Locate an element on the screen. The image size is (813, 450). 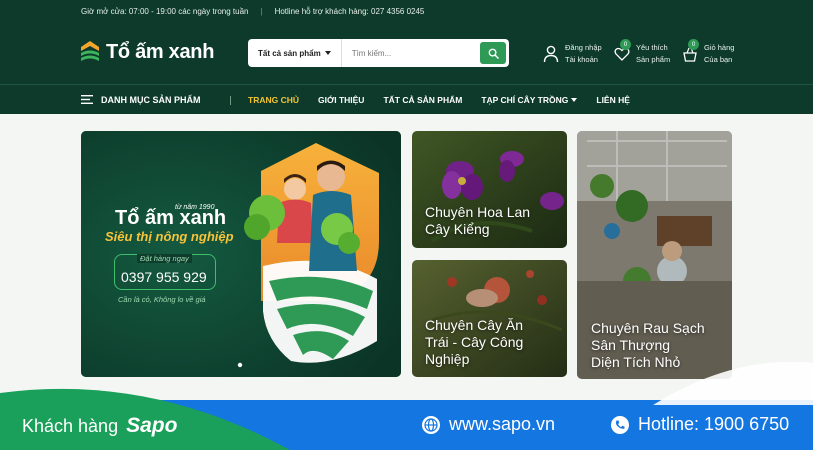
search-category-dropdown: Tất cả sản phẩm is located at coordinates (295, 53).